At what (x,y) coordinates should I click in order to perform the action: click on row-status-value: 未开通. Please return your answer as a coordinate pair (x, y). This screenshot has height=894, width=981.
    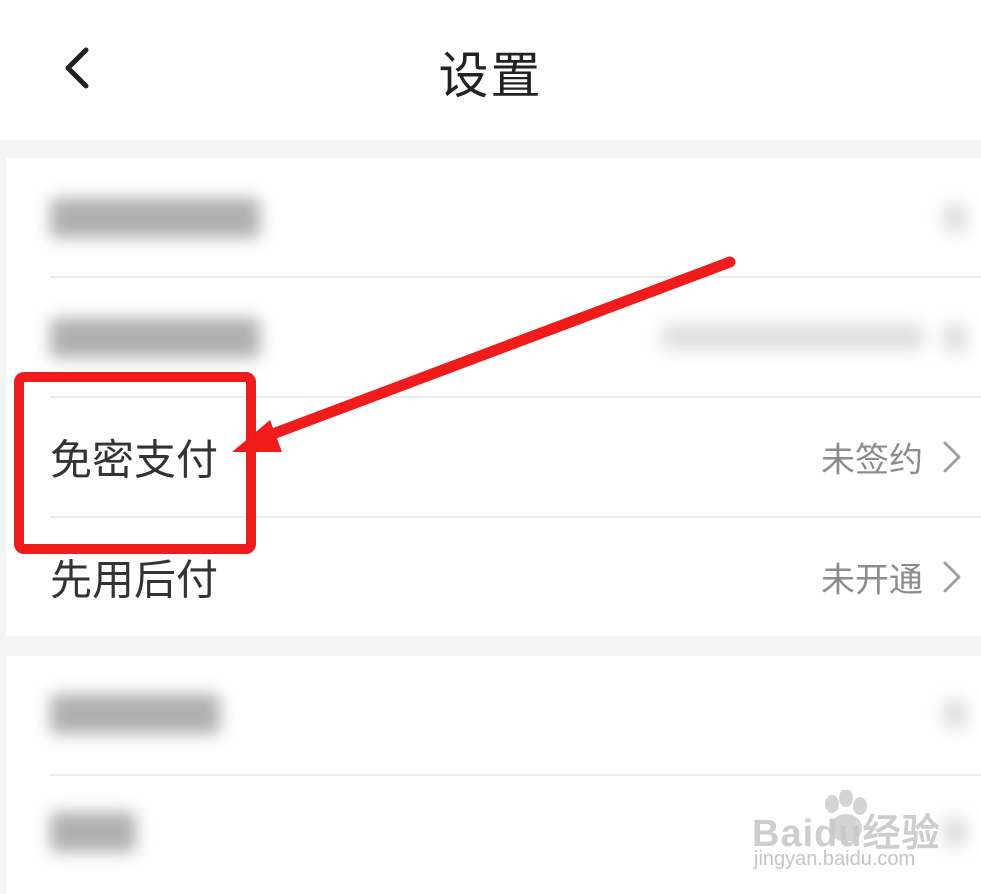
    Looking at the image, I should click on (872, 580).